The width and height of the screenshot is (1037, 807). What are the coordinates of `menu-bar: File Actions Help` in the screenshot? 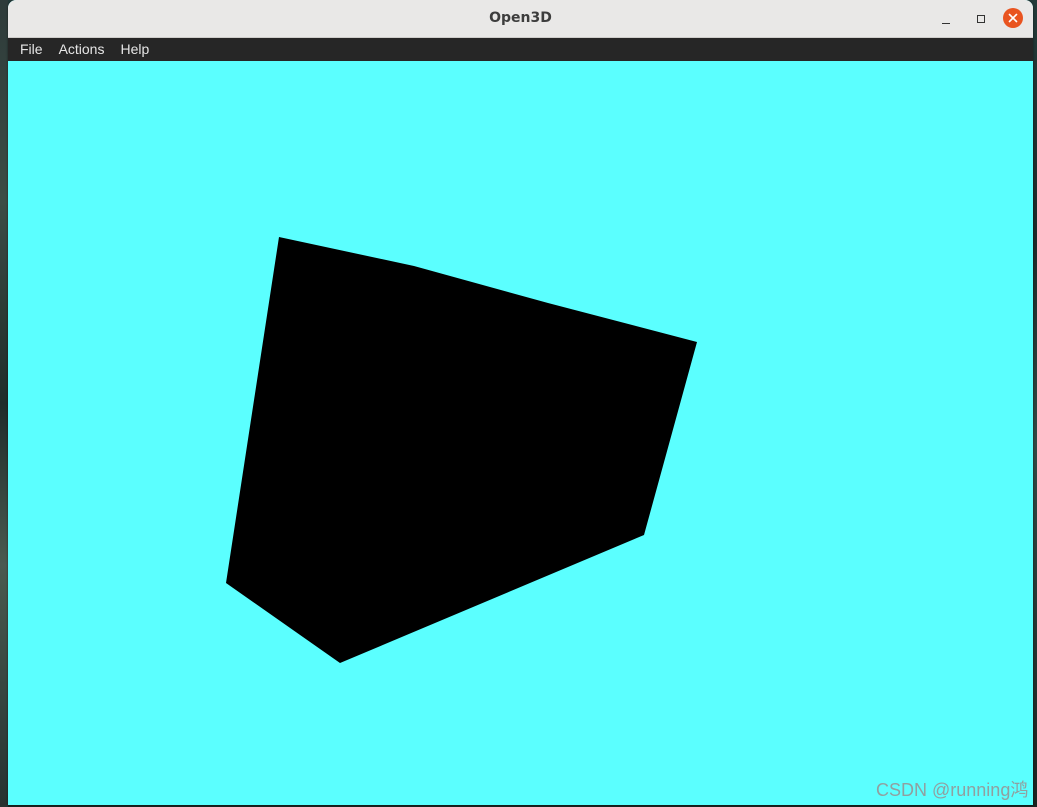 It's located at (520, 49).